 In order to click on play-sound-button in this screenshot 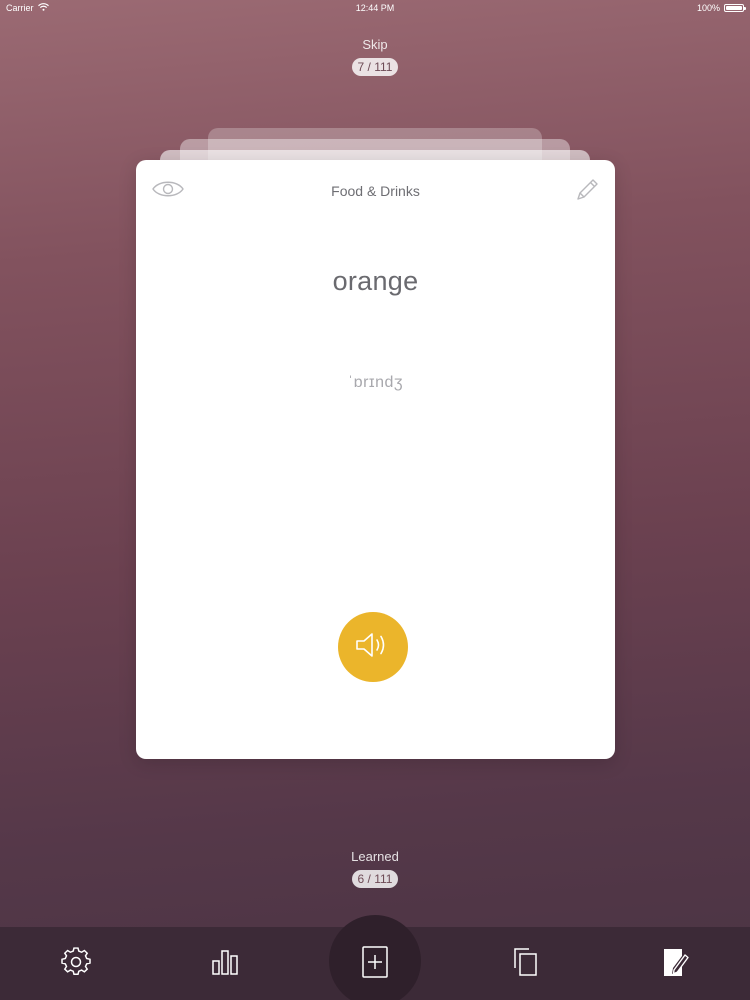, I will do `click(373, 647)`.